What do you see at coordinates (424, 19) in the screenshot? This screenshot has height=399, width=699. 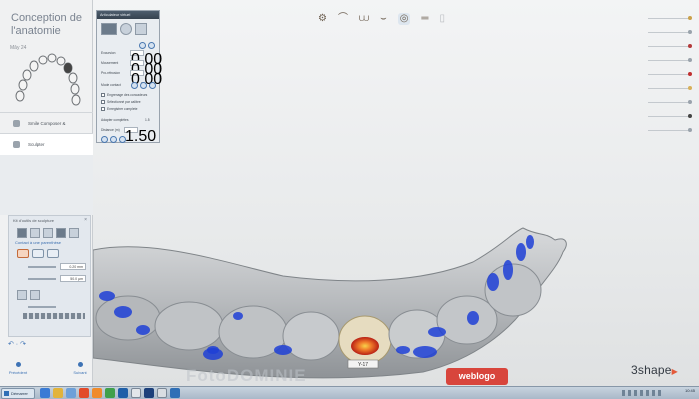 I see `scan-icon: ═` at bounding box center [424, 19].